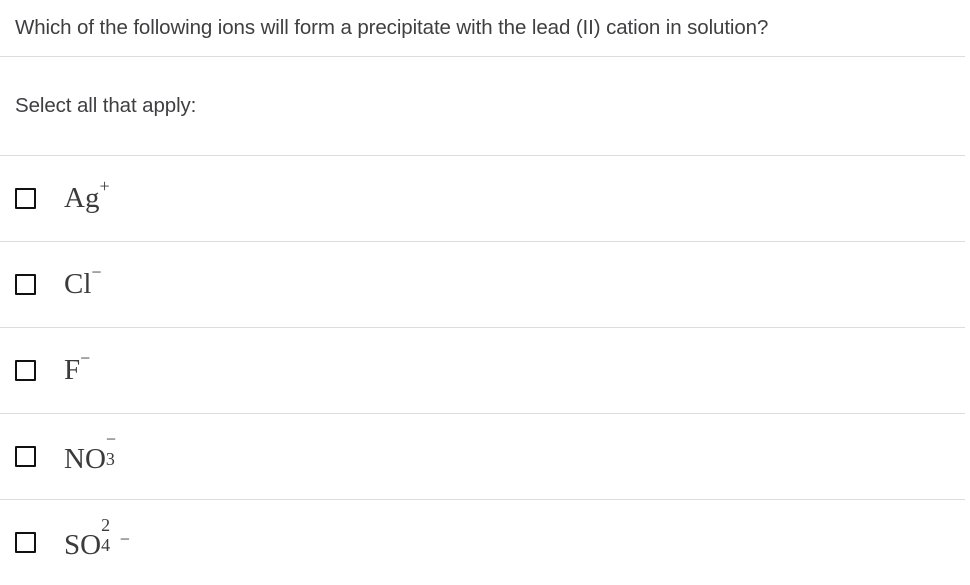 This screenshot has width=970, height=585. I want to click on formula-scripts-no3: −3, so click(112, 450).